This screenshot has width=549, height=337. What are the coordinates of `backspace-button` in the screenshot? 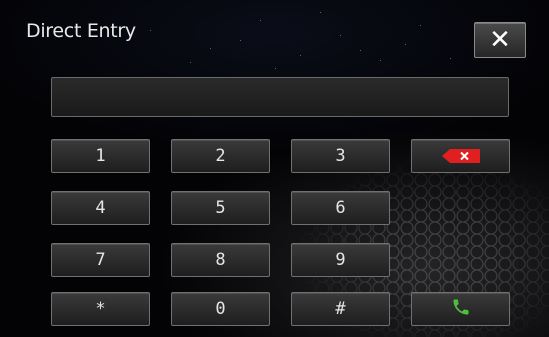 It's located at (460, 156).